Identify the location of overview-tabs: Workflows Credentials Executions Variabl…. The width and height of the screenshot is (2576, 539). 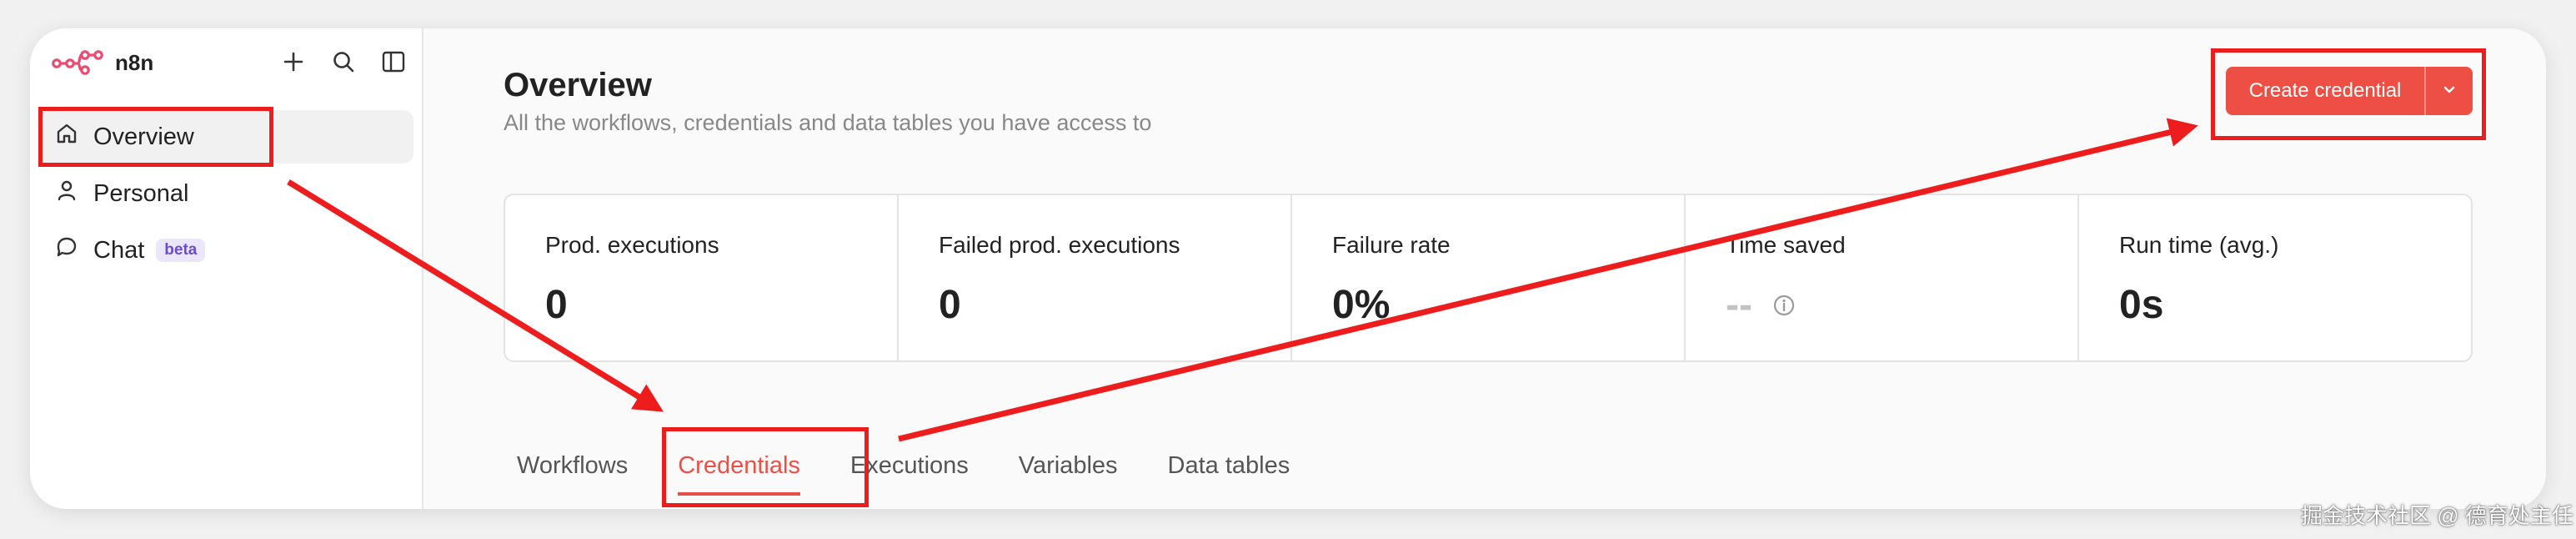
(916, 474).